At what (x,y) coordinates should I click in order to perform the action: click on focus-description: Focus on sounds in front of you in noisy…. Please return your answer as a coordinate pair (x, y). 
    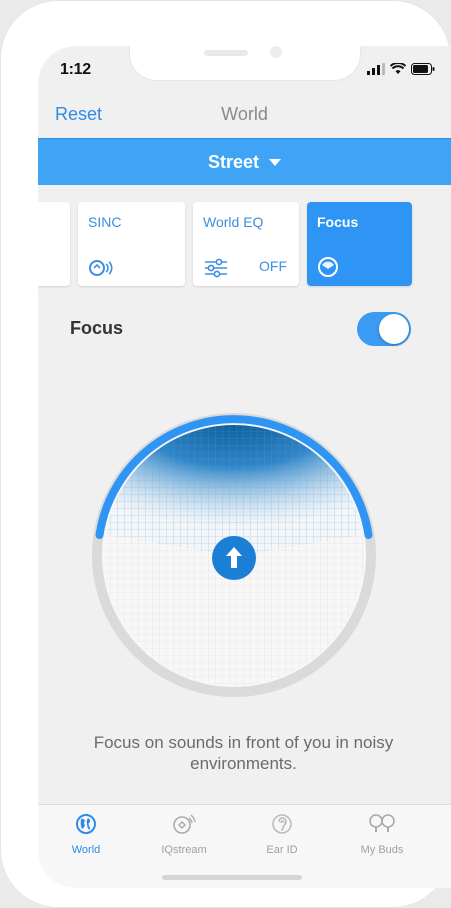
    Looking at the image, I should click on (243, 753).